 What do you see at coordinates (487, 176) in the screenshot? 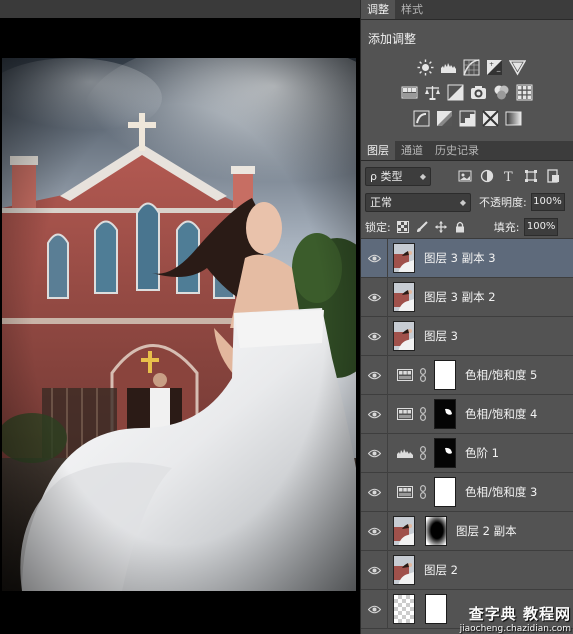
I see `adjustment-filter-icon` at bounding box center [487, 176].